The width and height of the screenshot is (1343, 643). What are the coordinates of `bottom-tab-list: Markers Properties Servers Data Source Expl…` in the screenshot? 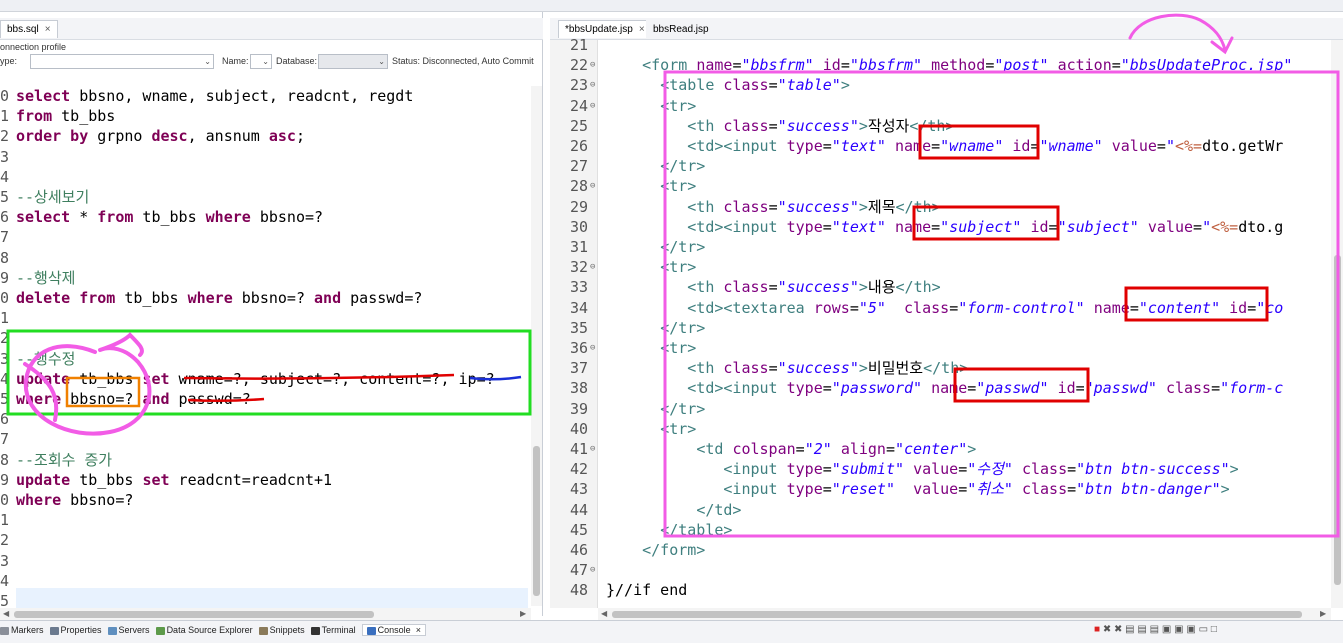 It's located at (216, 631).